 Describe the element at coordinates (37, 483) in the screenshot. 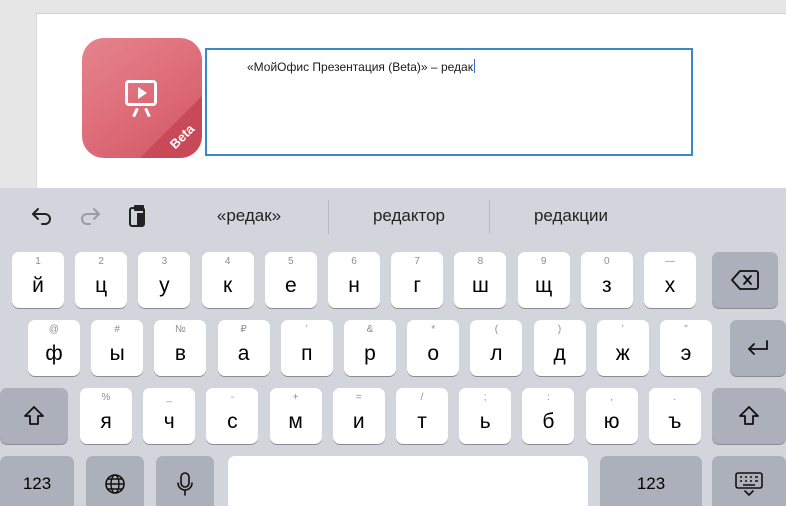

I see `numbers-key-label: 123` at that location.